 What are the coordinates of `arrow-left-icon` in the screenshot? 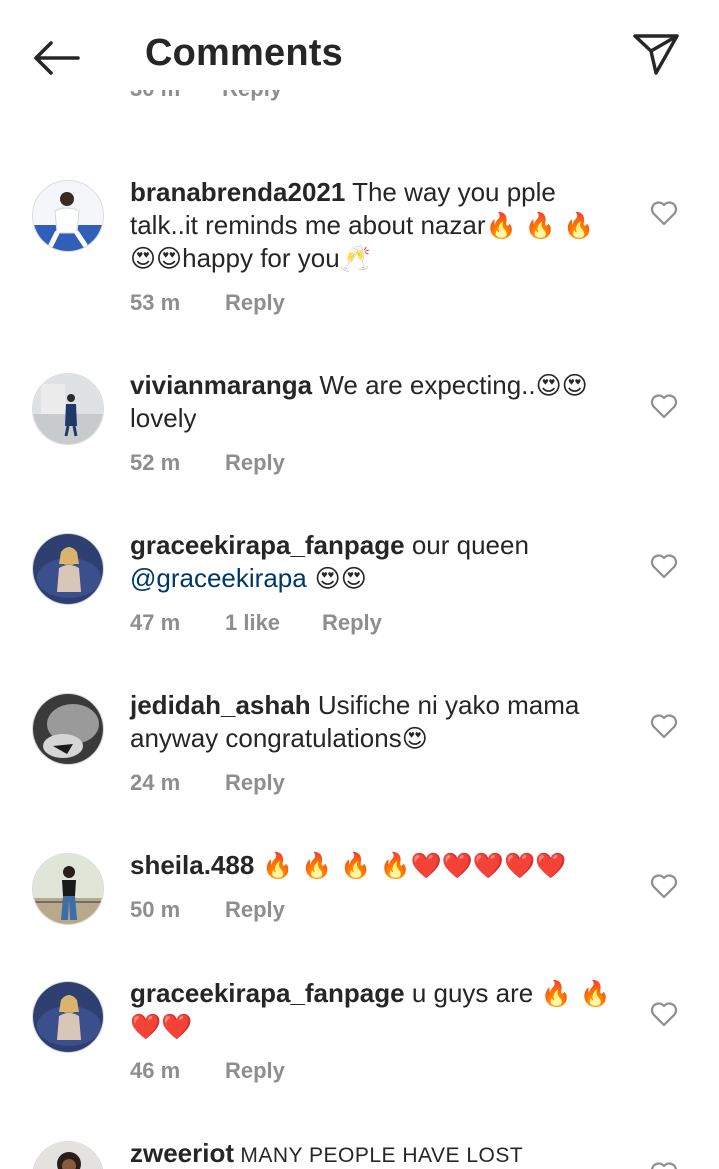 It's located at (57, 58).